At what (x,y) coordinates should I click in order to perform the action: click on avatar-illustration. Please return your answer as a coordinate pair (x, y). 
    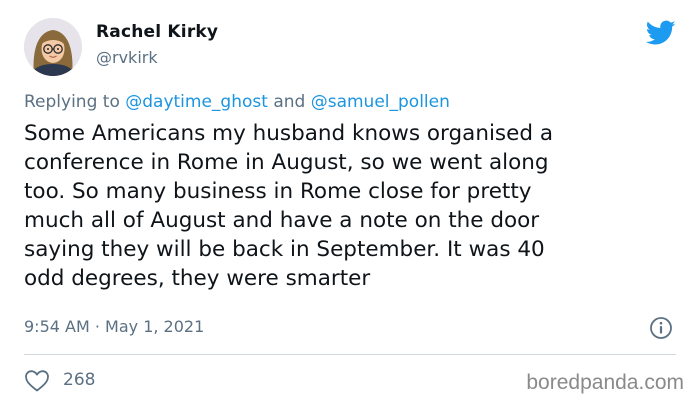
    Looking at the image, I should click on (53, 47).